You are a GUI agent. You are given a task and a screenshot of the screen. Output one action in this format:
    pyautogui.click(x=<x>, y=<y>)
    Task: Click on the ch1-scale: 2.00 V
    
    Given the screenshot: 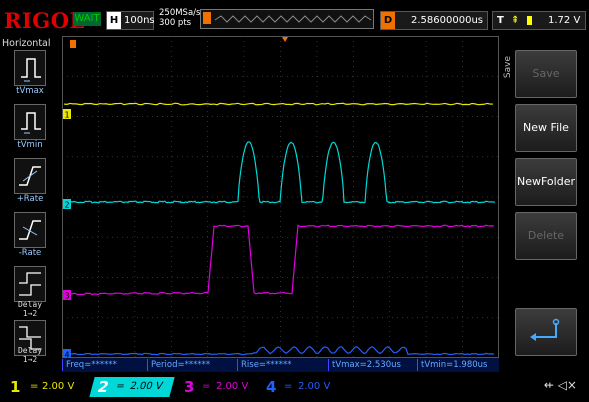 What is the action you would take?
    pyautogui.click(x=58, y=386)
    